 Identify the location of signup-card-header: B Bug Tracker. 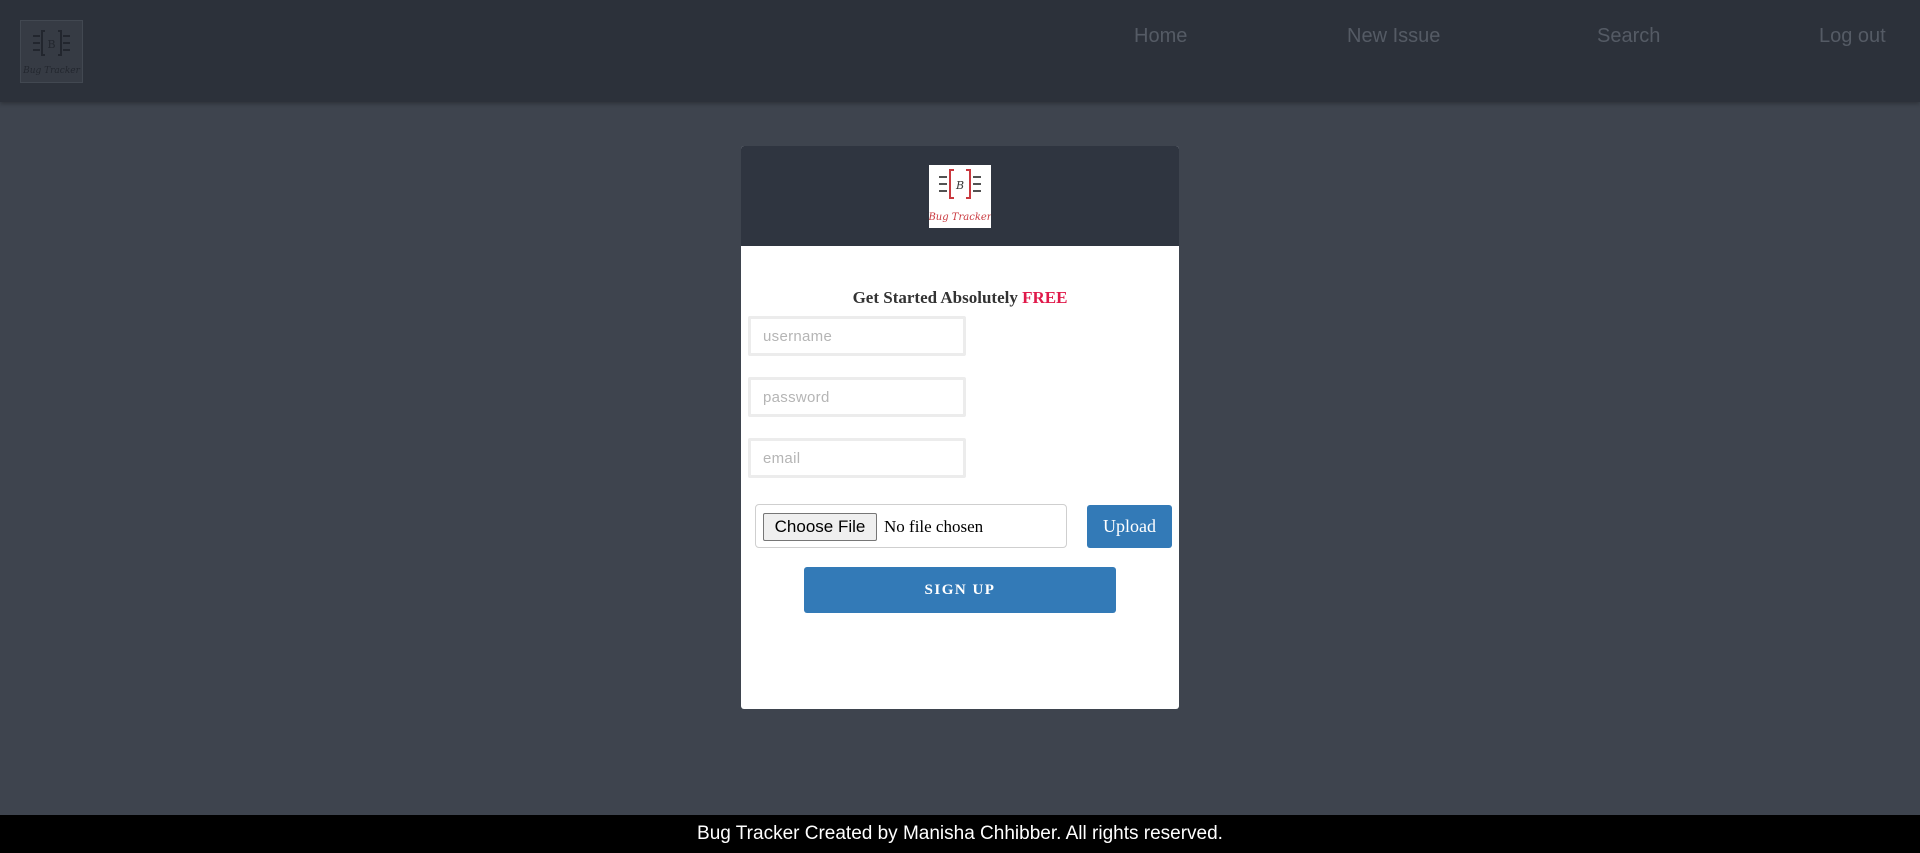
(960, 196).